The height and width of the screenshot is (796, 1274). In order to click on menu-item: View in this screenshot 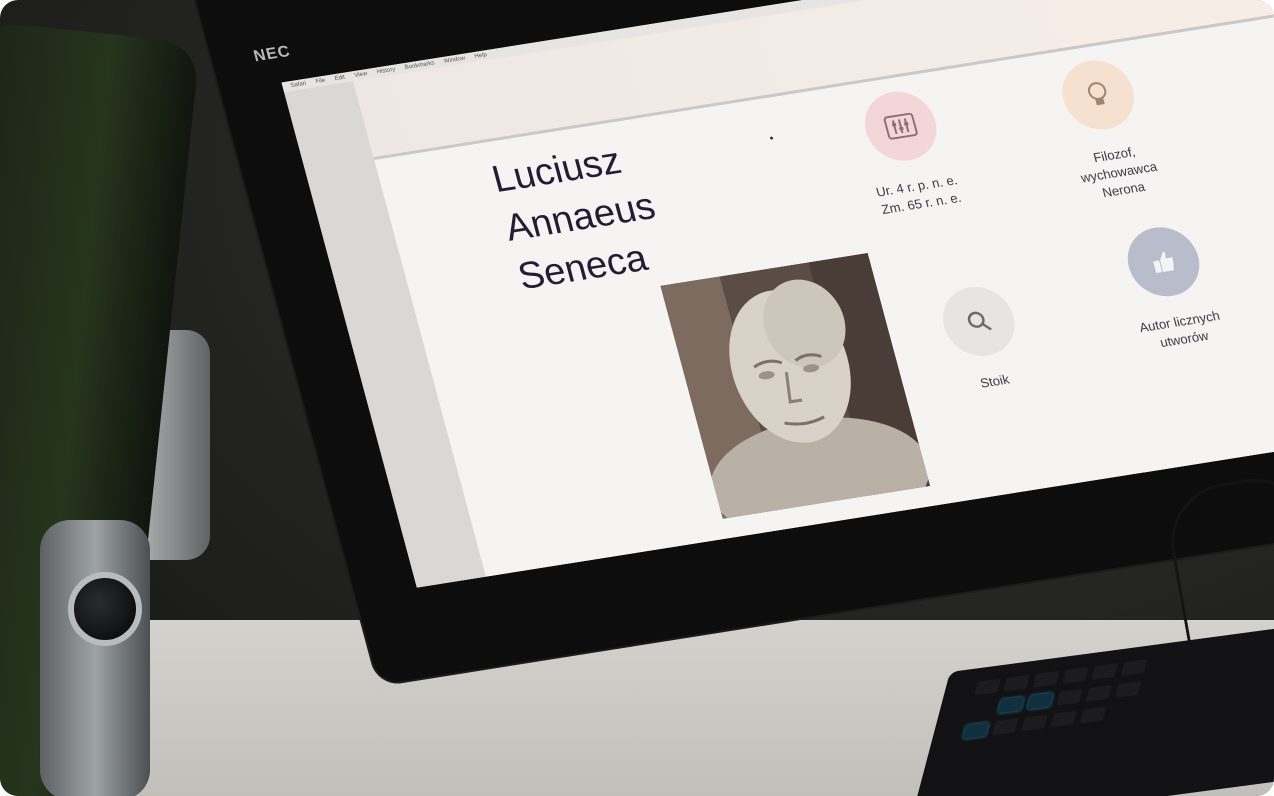, I will do `click(361, 75)`.